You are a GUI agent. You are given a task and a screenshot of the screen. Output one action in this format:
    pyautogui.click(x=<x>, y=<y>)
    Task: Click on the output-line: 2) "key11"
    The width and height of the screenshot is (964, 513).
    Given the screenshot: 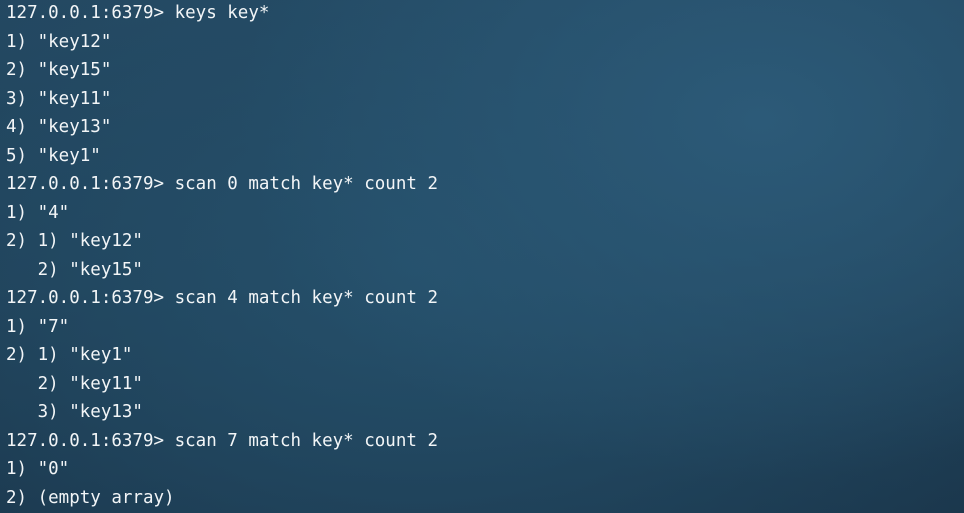 What is the action you would take?
    pyautogui.click(x=74, y=383)
    